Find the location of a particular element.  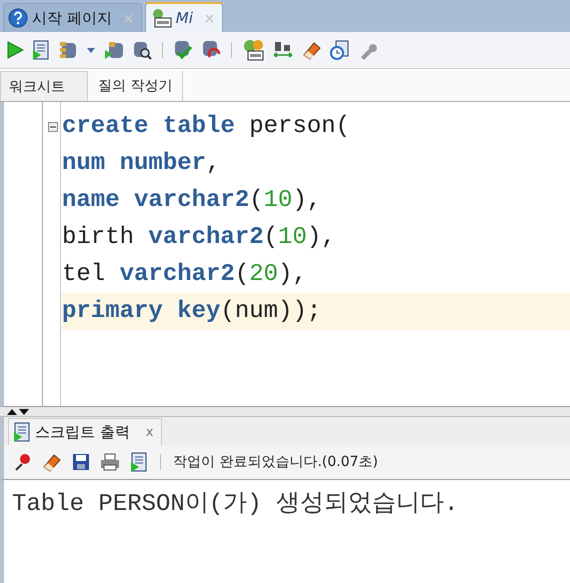

document-tab: Mi is located at coordinates (183, 17).